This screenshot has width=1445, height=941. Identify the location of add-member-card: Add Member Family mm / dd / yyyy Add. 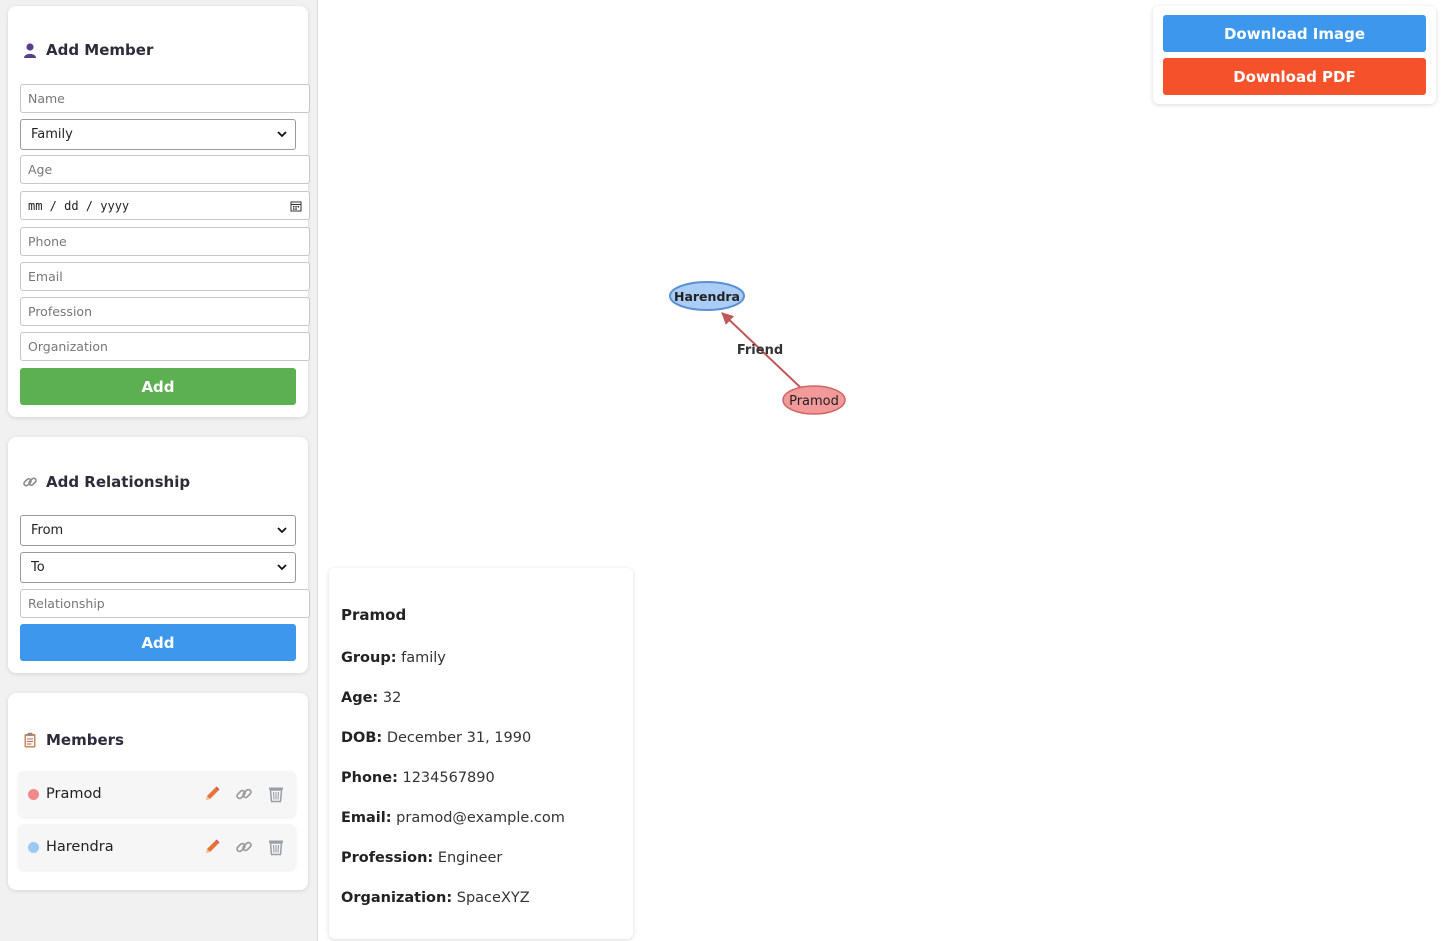
(159, 211).